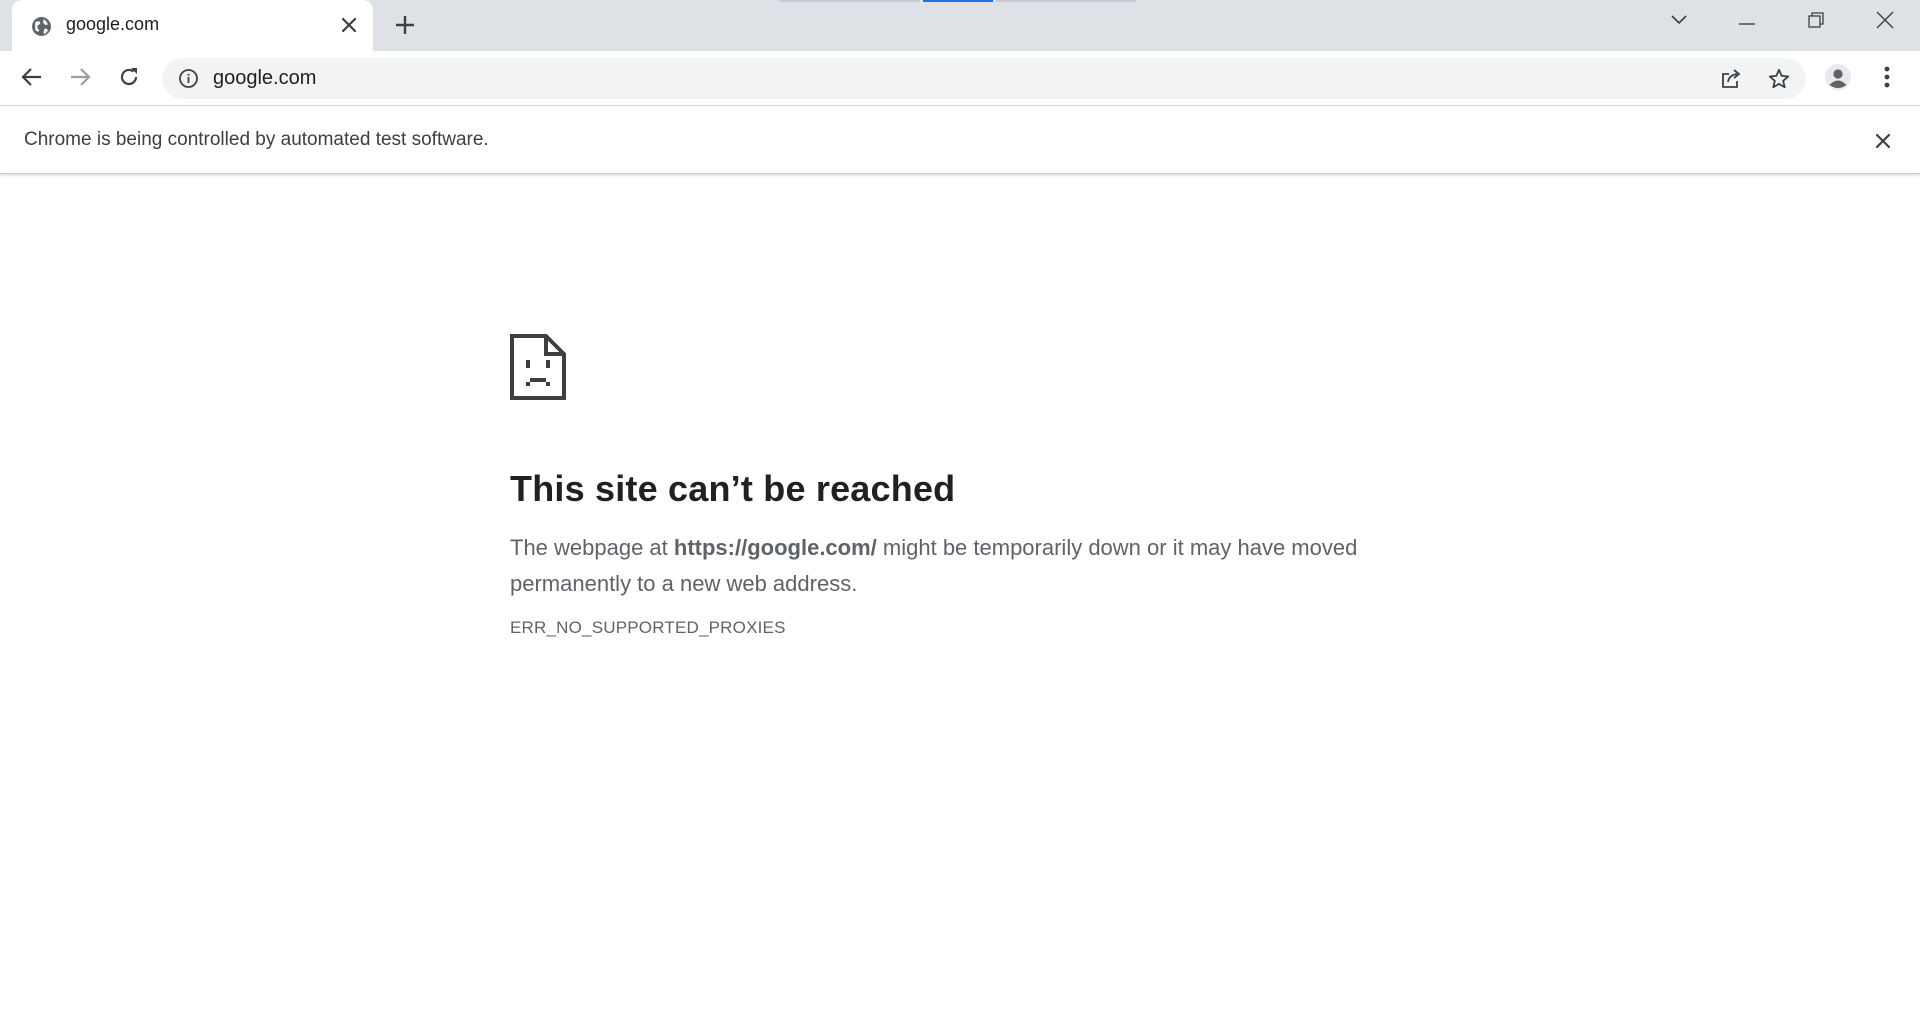  I want to click on chevron-down-icon, so click(1679, 22).